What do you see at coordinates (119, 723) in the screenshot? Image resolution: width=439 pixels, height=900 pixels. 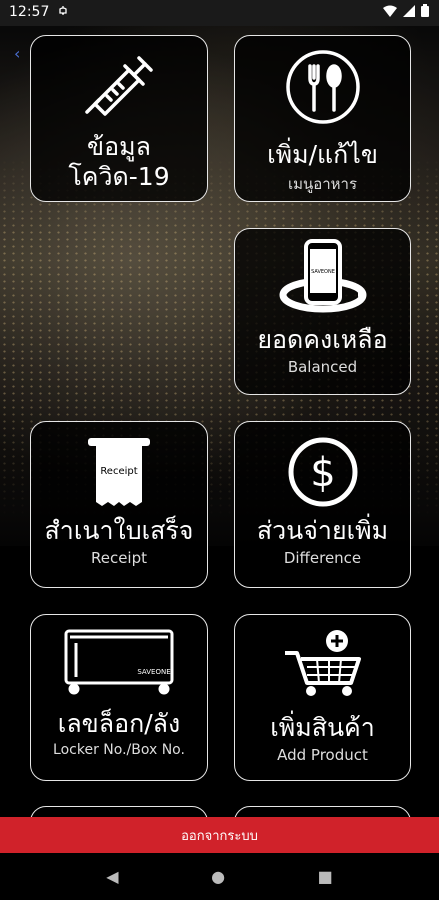 I see `tile-title: เลขล็อก/ลัง` at bounding box center [119, 723].